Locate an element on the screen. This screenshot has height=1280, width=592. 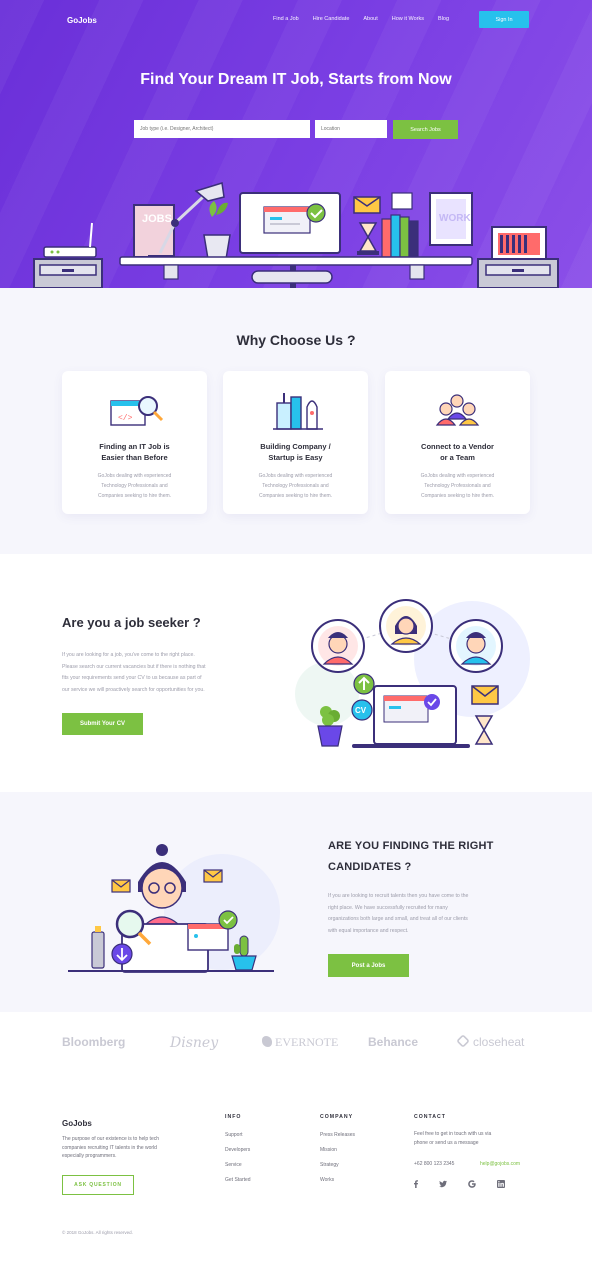
plant-pot-icon is located at coordinates (330, 726).